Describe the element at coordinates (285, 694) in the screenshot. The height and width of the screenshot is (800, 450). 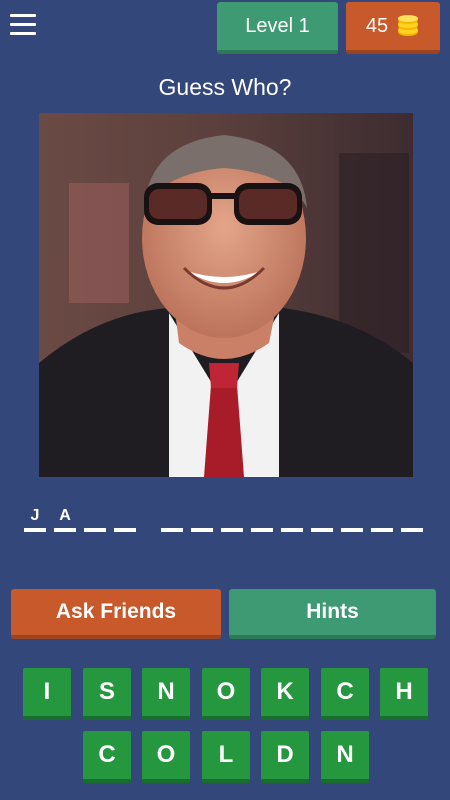
I see `letter-key: K` at that location.